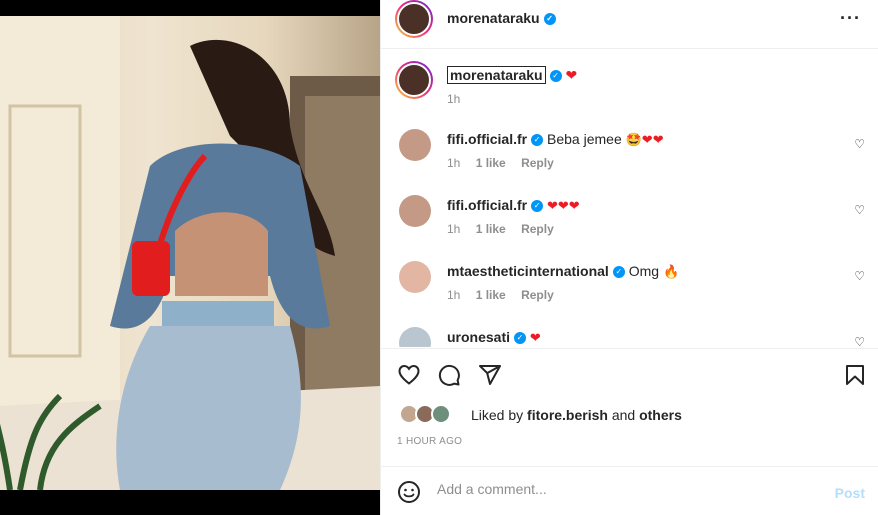 The width and height of the screenshot is (878, 515). What do you see at coordinates (644, 139) in the screenshot?
I see `comment-emoji: 🤩❤❤` at bounding box center [644, 139].